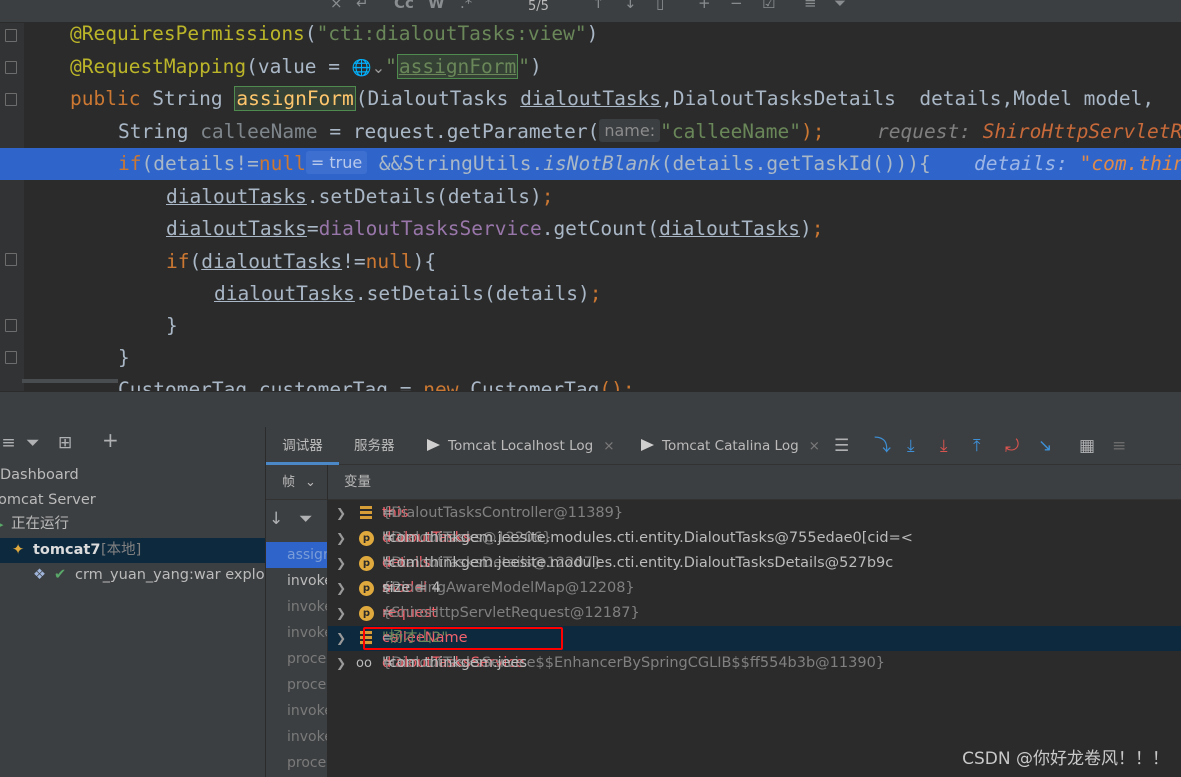 The height and width of the screenshot is (777, 1181). I want to click on select-all-occurrences-icon: ▯, so click(660, 6).